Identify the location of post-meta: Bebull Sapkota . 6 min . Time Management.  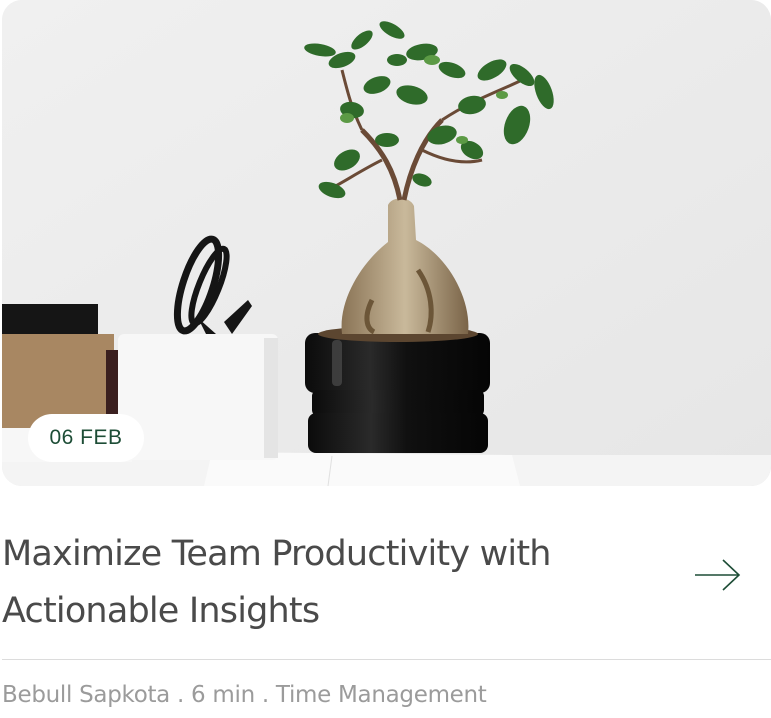
(244, 695).